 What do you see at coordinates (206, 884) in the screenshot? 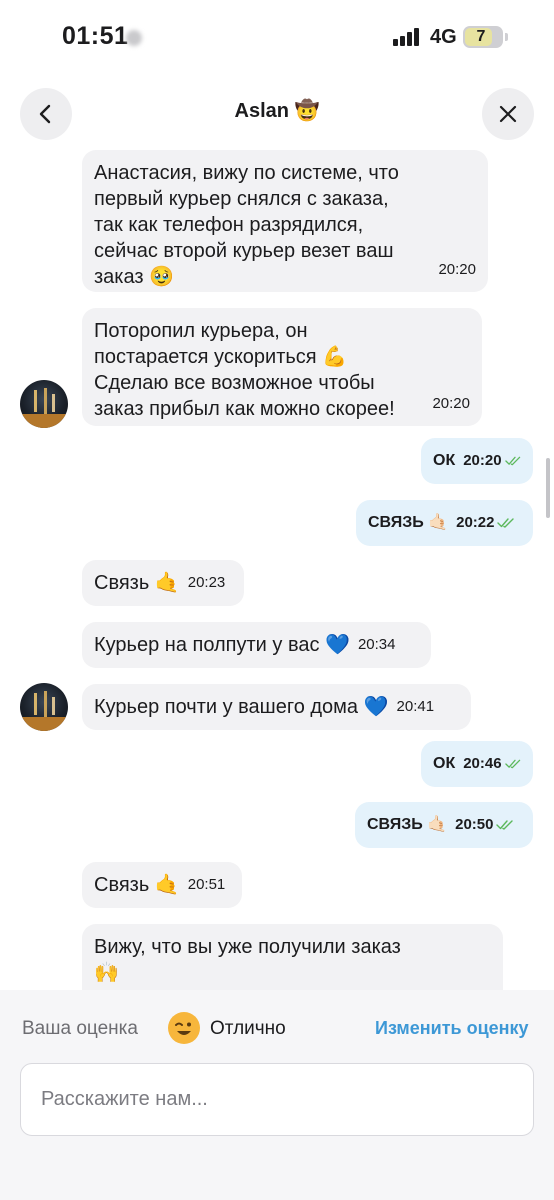
I see `message-time: 20:51` at bounding box center [206, 884].